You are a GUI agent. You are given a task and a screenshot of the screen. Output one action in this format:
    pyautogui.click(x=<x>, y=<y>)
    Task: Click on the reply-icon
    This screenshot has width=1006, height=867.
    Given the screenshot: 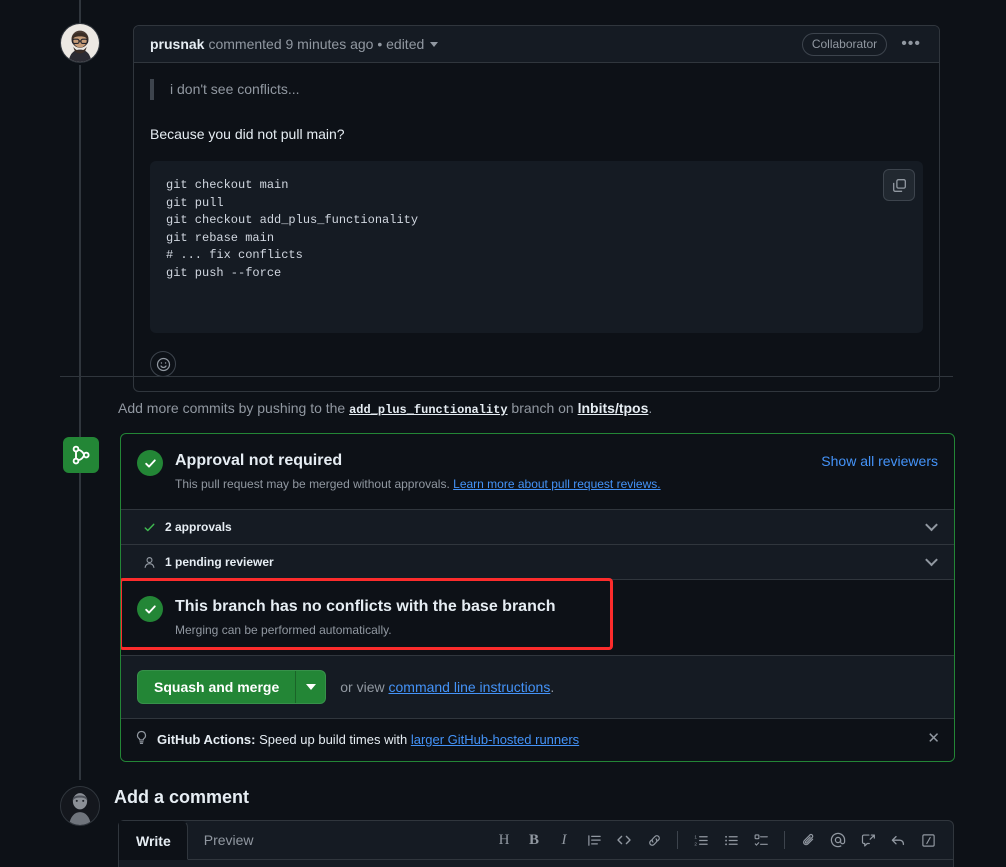 What is the action you would take?
    pyautogui.click(x=898, y=840)
    